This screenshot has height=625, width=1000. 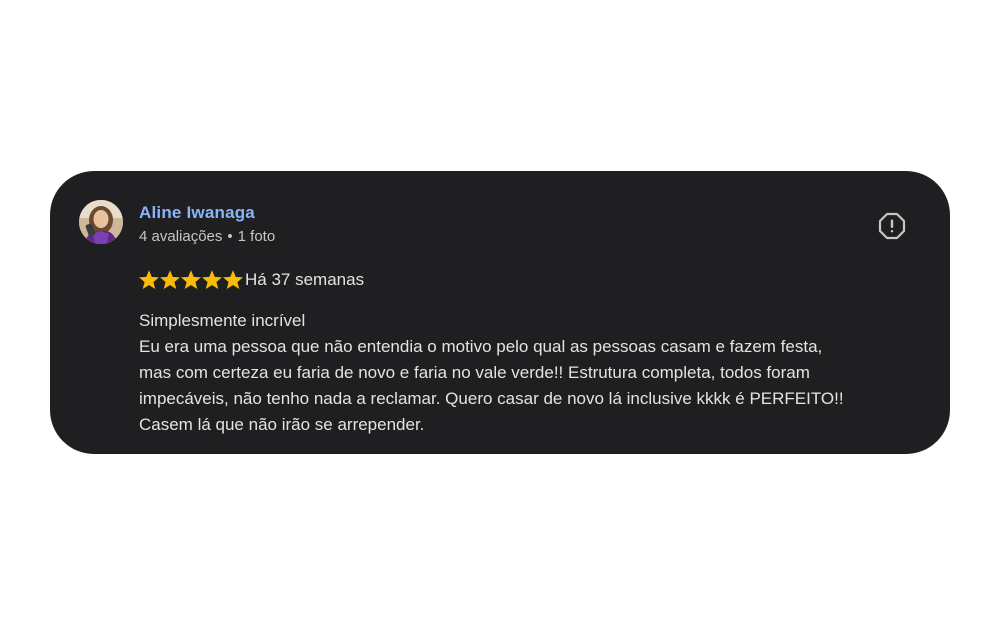 What do you see at coordinates (222, 320) in the screenshot?
I see `review-title-line: Simplesmente incrível` at bounding box center [222, 320].